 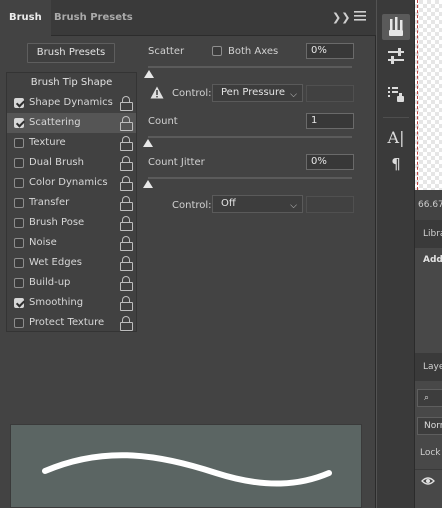 I want to click on brush-stroke-preview-curve, so click(x=187, y=469).